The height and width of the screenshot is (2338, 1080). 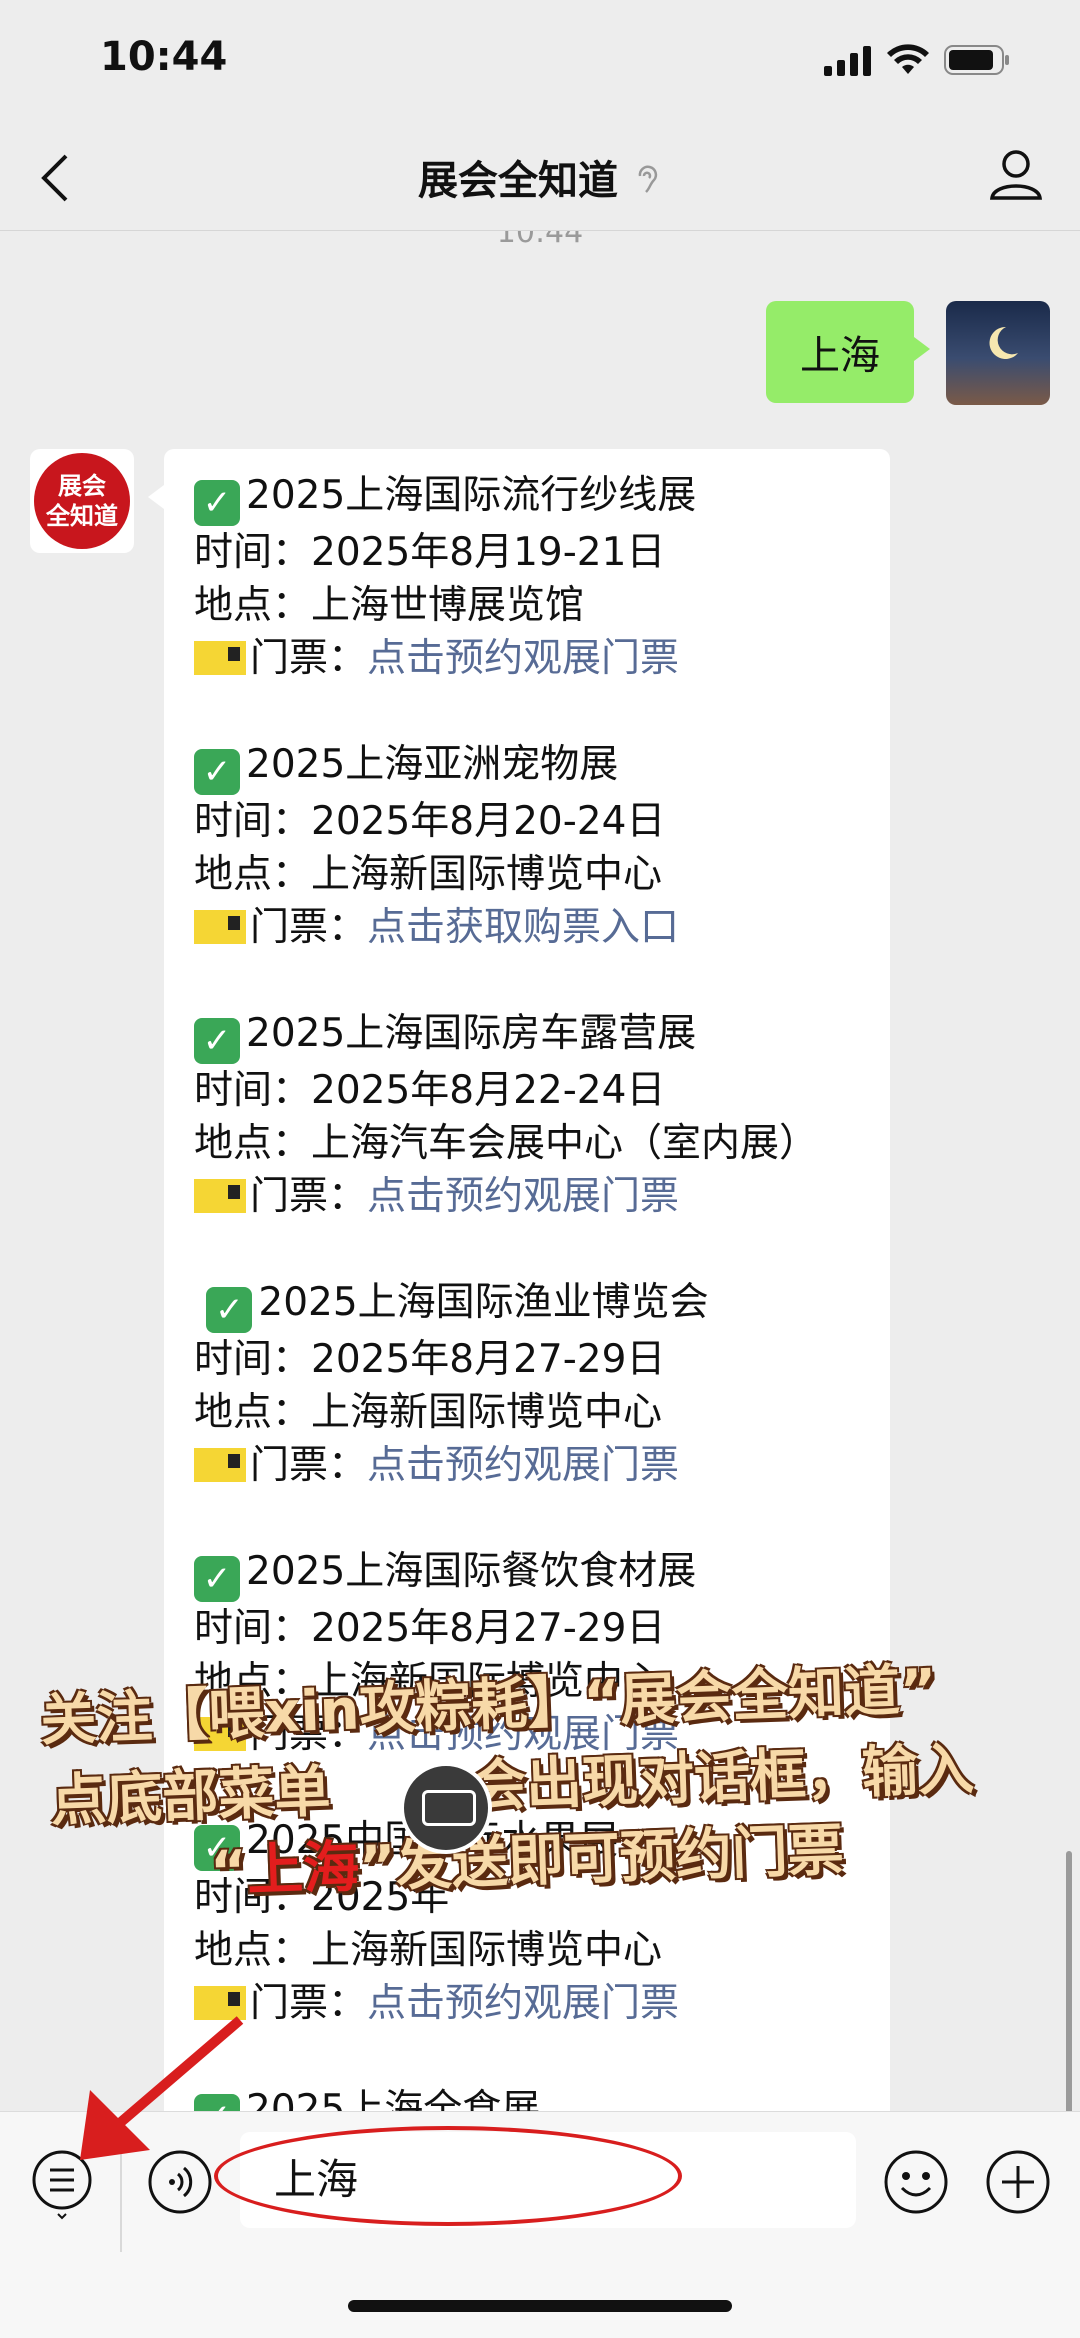 What do you see at coordinates (1069, 1981) in the screenshot?
I see `scrollbar` at bounding box center [1069, 1981].